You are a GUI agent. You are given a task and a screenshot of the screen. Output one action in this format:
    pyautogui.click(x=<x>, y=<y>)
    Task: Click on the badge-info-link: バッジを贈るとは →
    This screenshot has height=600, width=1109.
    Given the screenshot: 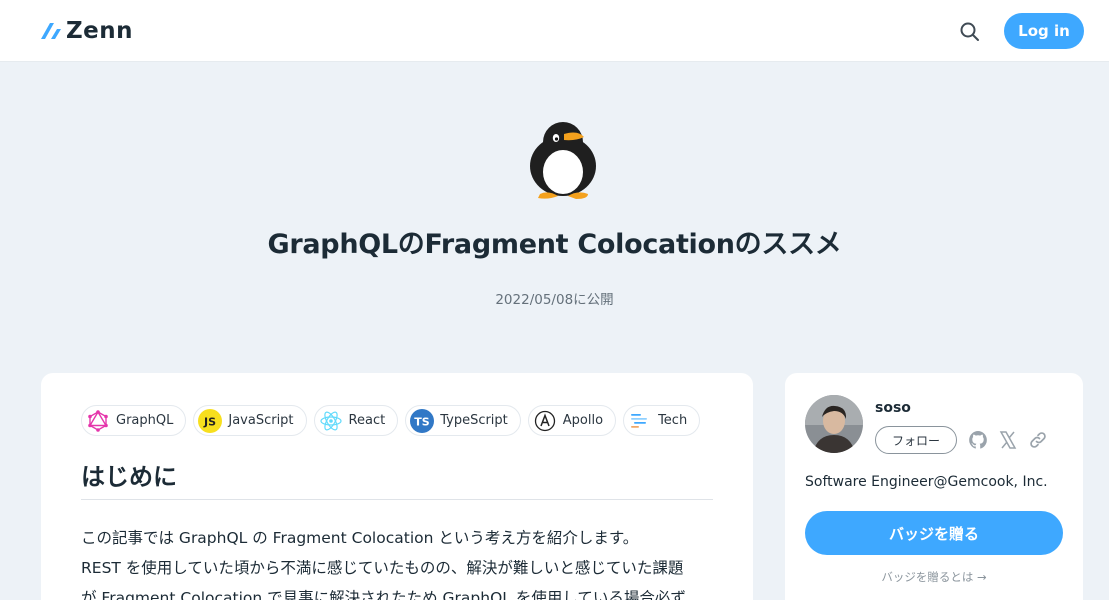 What is the action you would take?
    pyautogui.click(x=934, y=577)
    